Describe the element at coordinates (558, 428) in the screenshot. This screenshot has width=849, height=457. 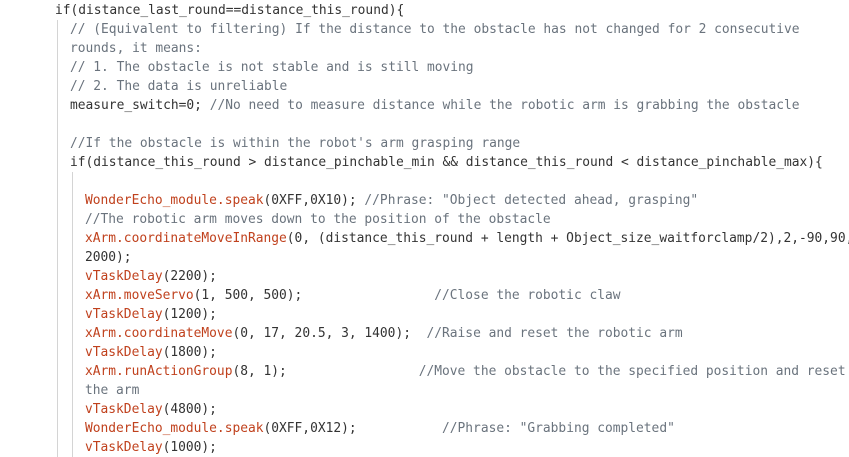
I see `code-comment: //Phrase: "Grabbing completed"` at that location.